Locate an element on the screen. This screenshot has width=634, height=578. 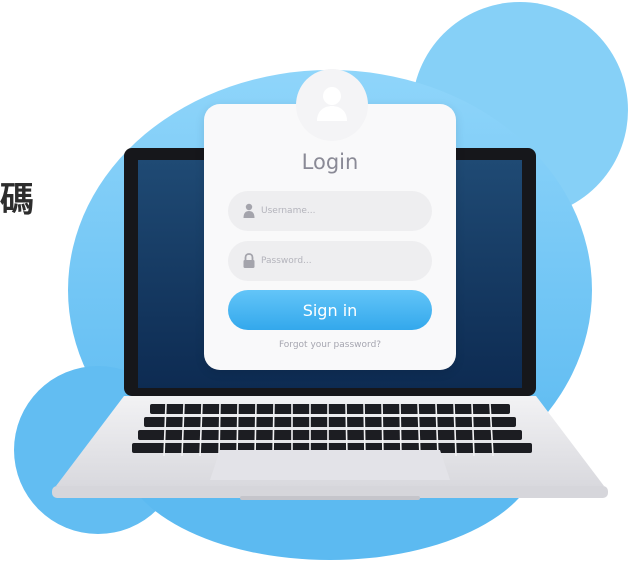
lock-icon is located at coordinates (249, 260).